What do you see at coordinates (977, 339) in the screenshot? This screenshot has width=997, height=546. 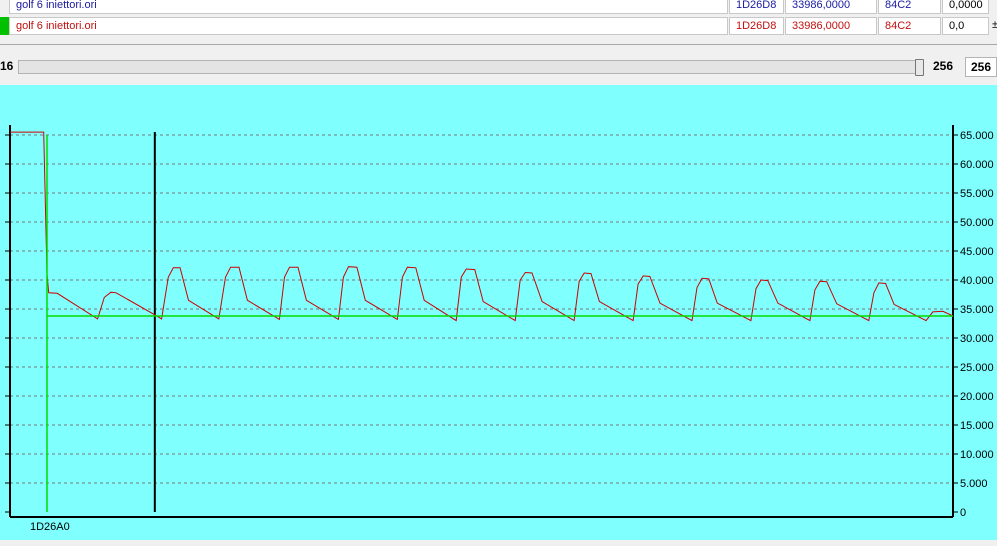 I see `y-tick-label: 30.000` at bounding box center [977, 339].